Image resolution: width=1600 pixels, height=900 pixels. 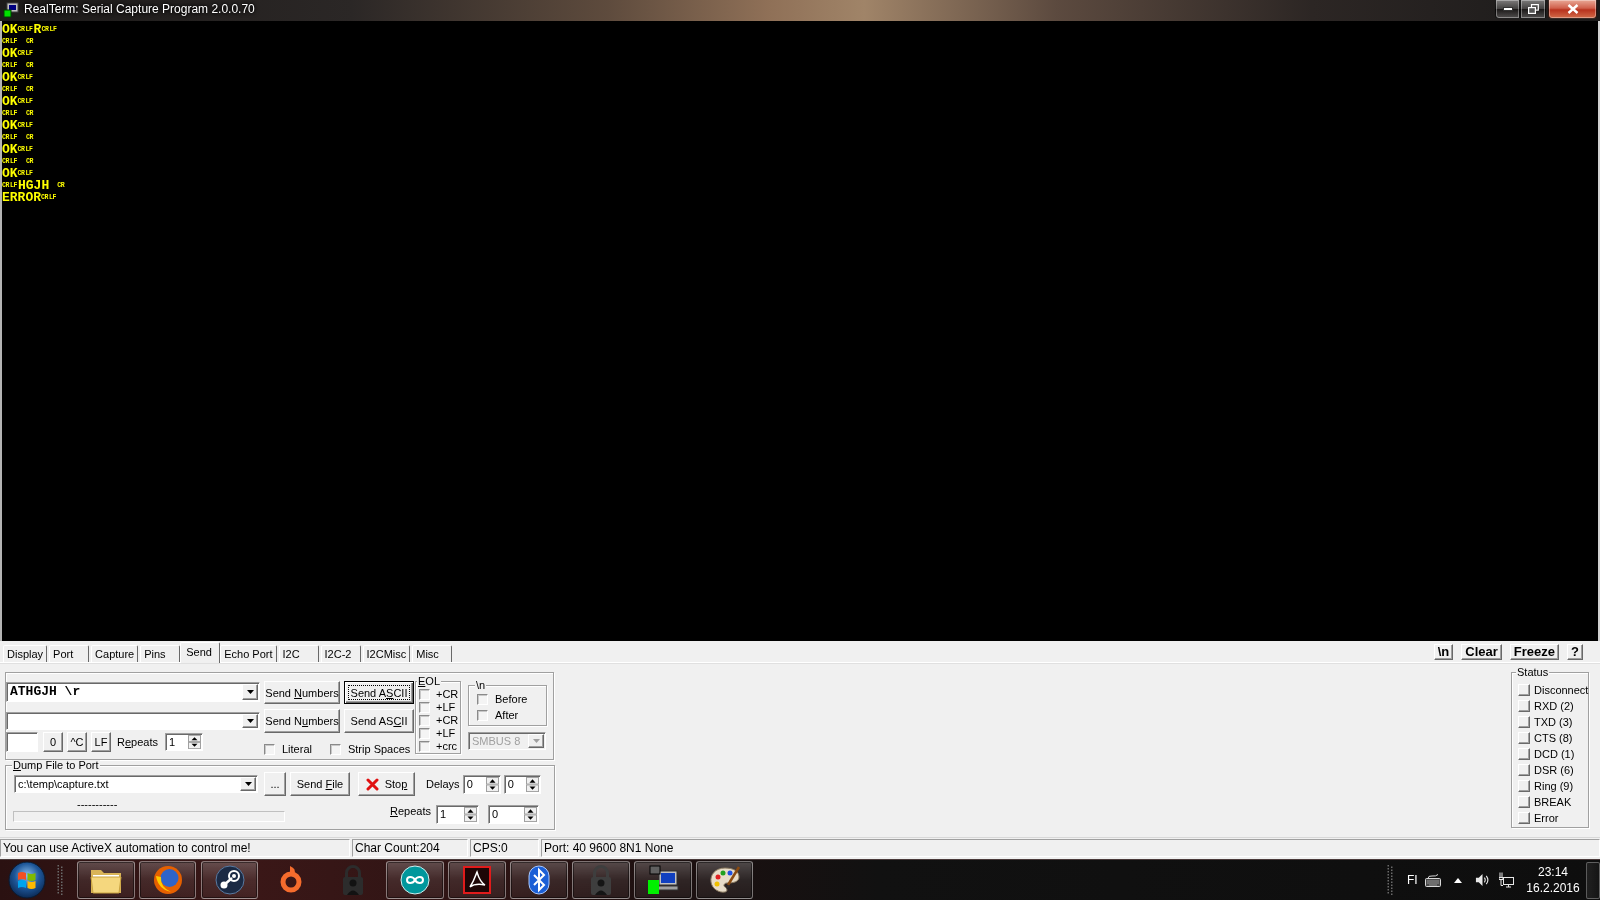 What do you see at coordinates (97, 804) in the screenshot?
I see `progress-caption: -----------` at bounding box center [97, 804].